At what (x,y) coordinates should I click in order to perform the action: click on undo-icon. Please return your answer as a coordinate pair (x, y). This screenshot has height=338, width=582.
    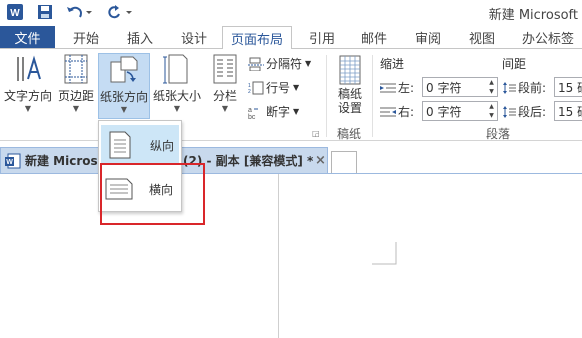
    Looking at the image, I should click on (79, 12).